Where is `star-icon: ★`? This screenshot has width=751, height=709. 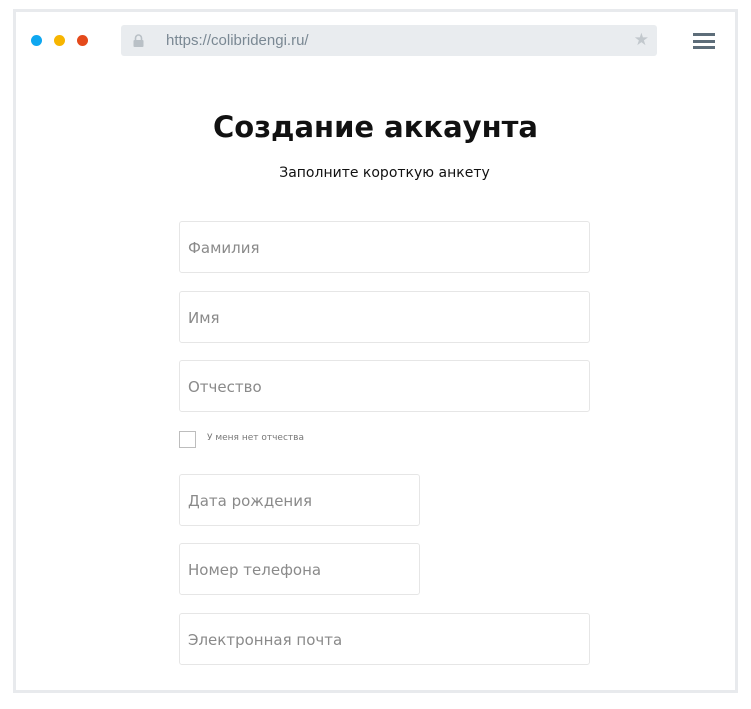
star-icon: ★ is located at coordinates (641, 40).